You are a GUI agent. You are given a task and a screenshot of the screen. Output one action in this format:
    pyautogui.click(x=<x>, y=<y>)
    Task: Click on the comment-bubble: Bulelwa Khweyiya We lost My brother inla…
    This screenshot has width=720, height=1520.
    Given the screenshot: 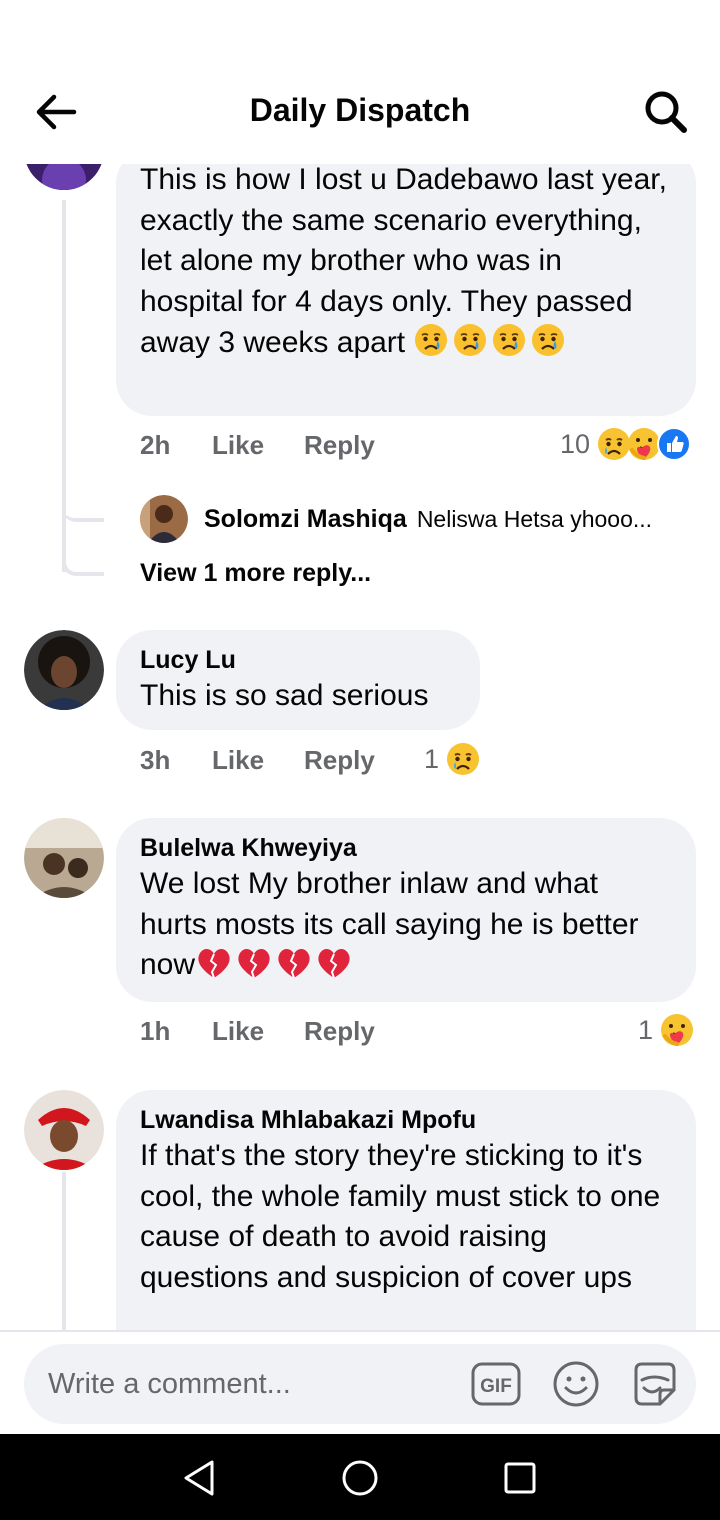 What is the action you would take?
    pyautogui.click(x=406, y=910)
    